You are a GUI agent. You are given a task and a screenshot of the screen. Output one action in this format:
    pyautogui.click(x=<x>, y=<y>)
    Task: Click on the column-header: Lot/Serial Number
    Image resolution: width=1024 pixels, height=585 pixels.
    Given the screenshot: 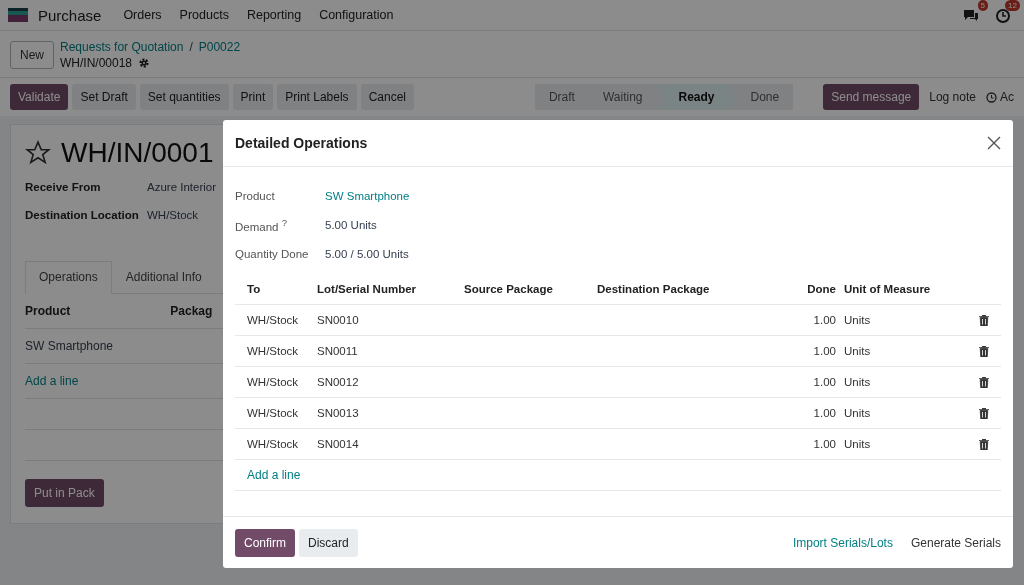 What is the action you would take?
    pyautogui.click(x=367, y=289)
    